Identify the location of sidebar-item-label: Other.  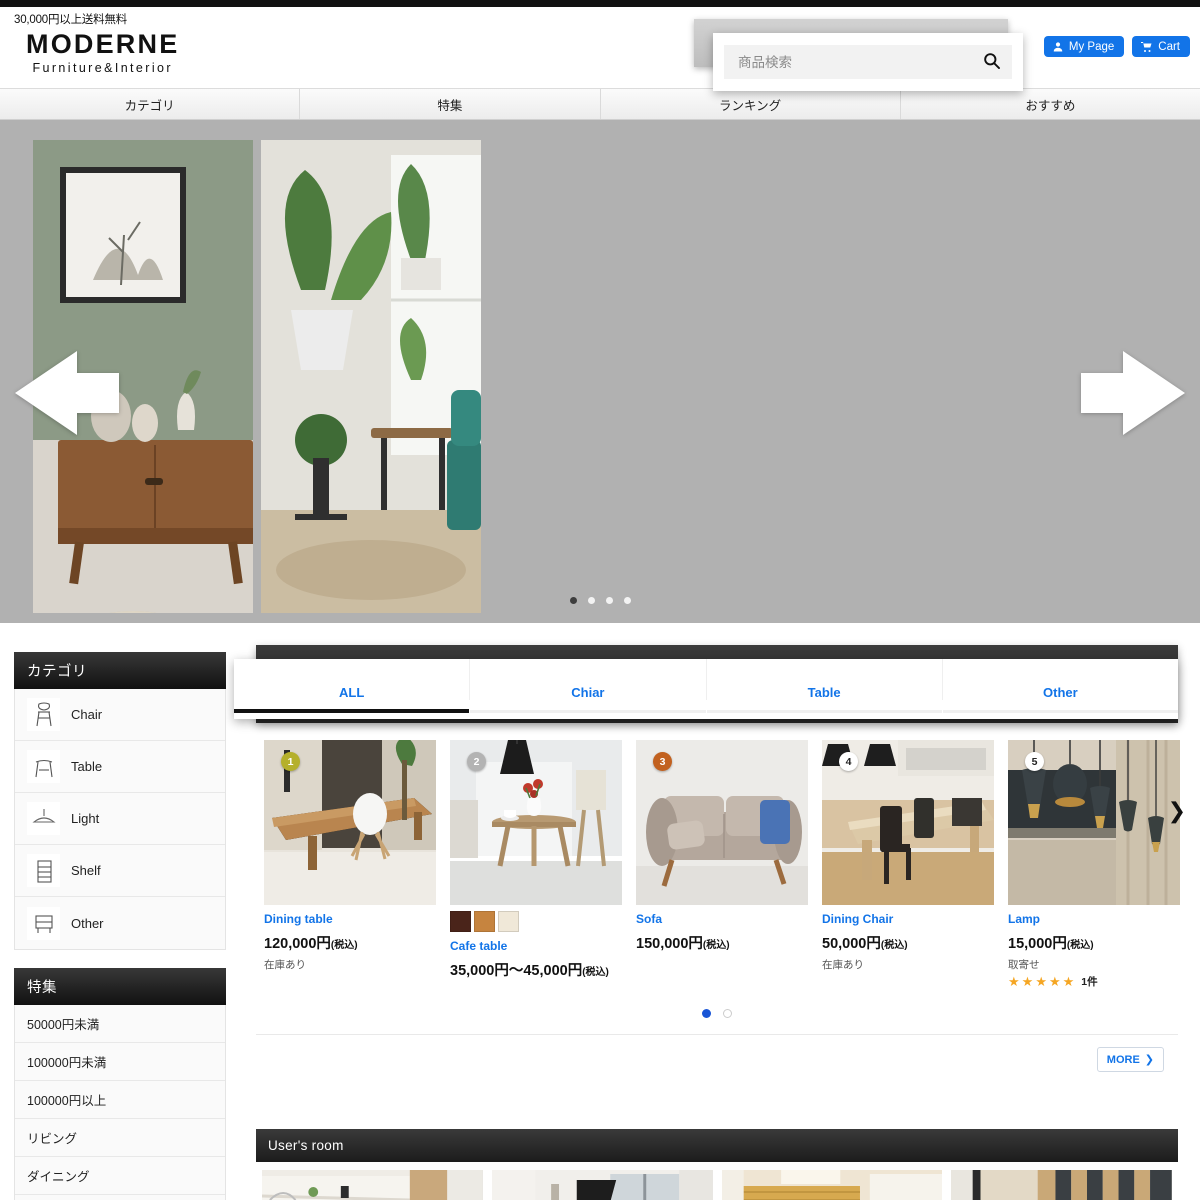
(87, 923).